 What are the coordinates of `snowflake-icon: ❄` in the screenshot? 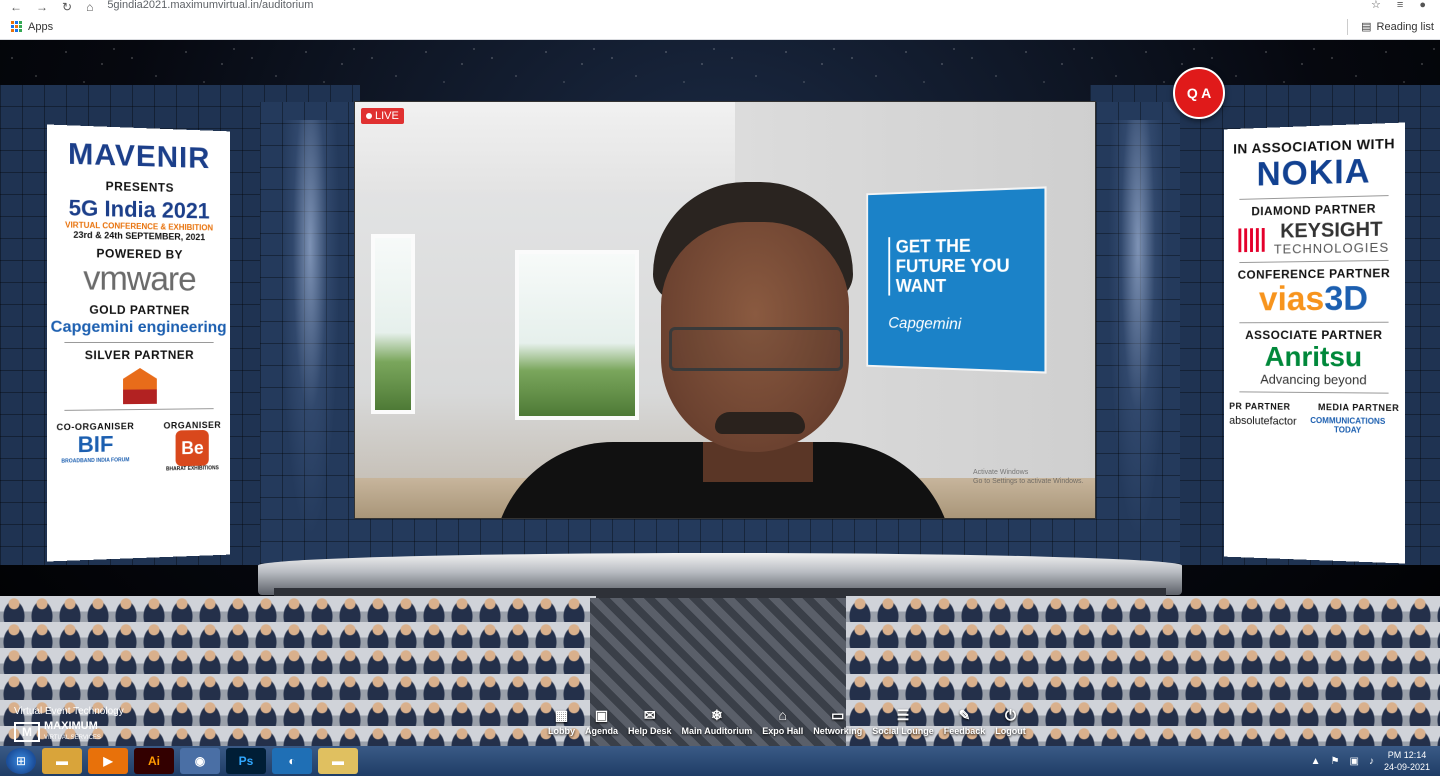 It's located at (717, 715).